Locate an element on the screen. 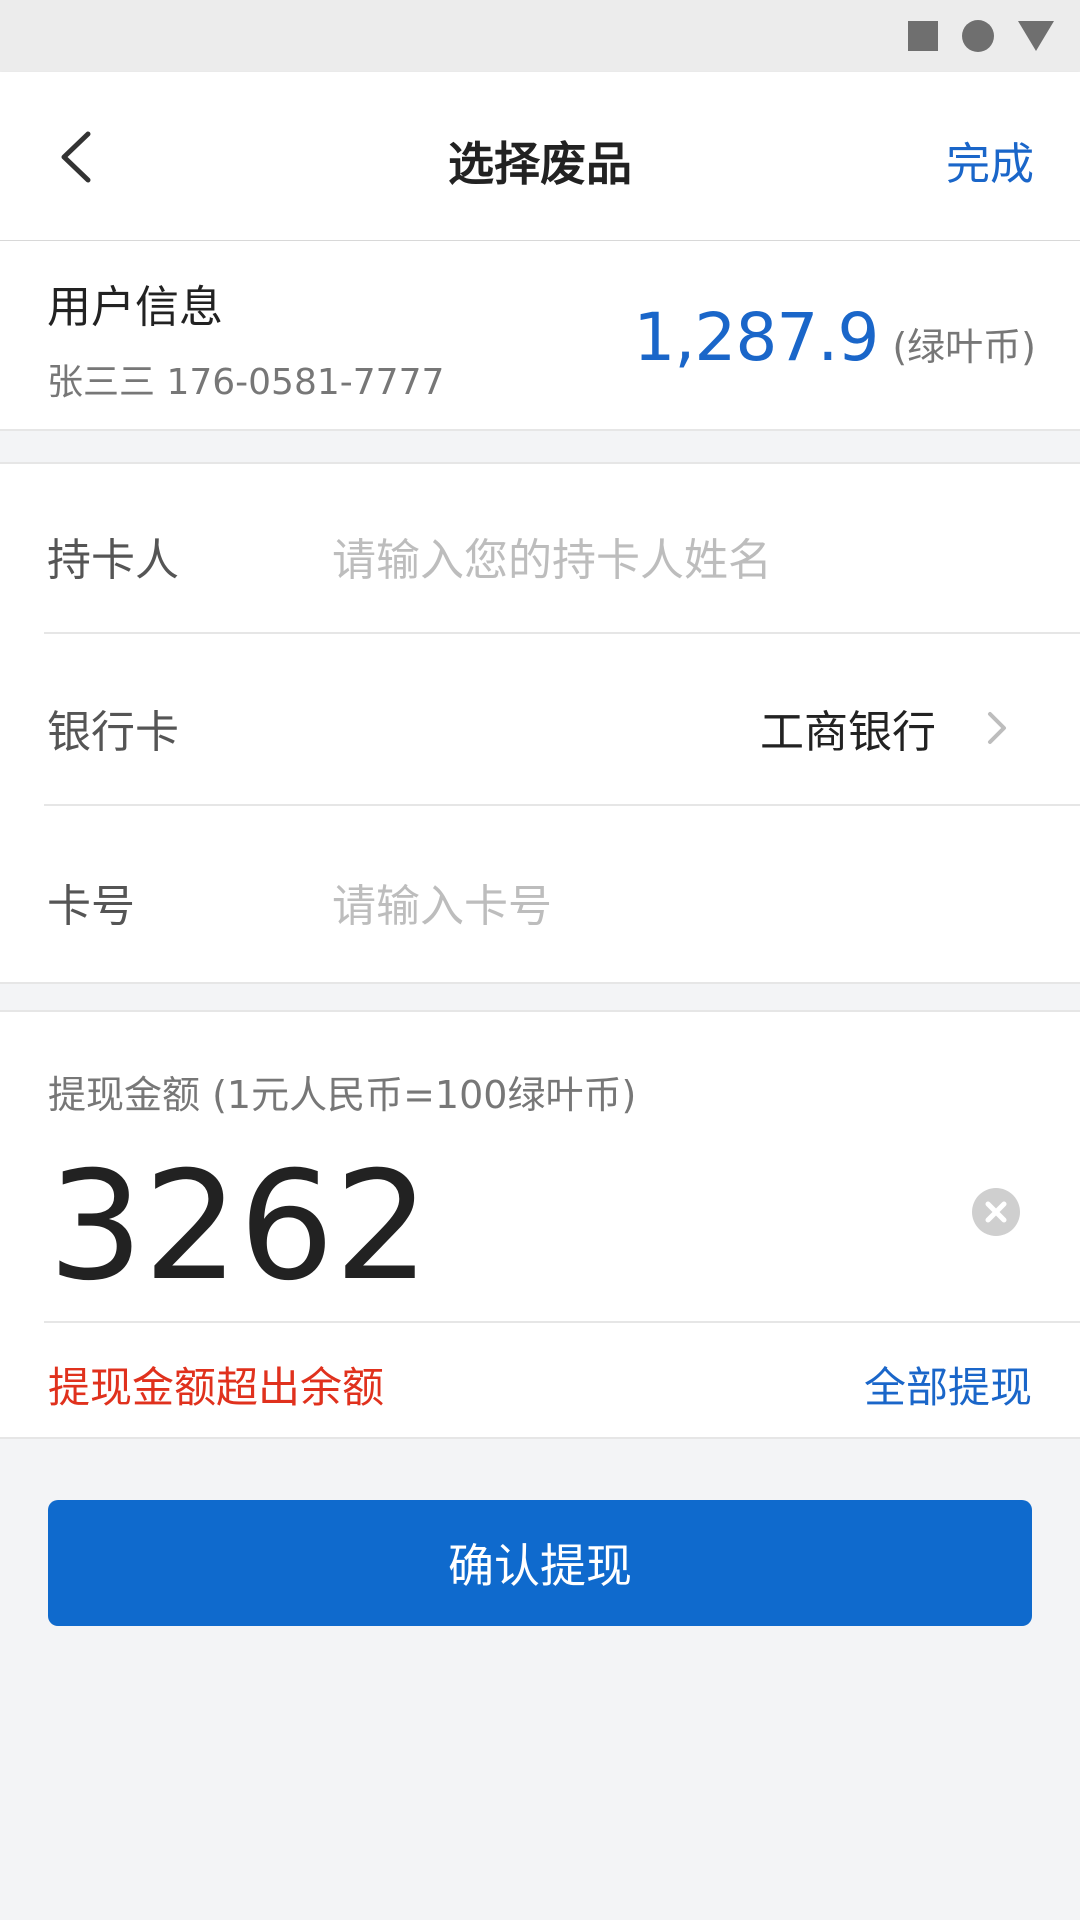  cardholder-row: 持卡人 请输入您的持卡人姓名 is located at coordinates (540, 549).